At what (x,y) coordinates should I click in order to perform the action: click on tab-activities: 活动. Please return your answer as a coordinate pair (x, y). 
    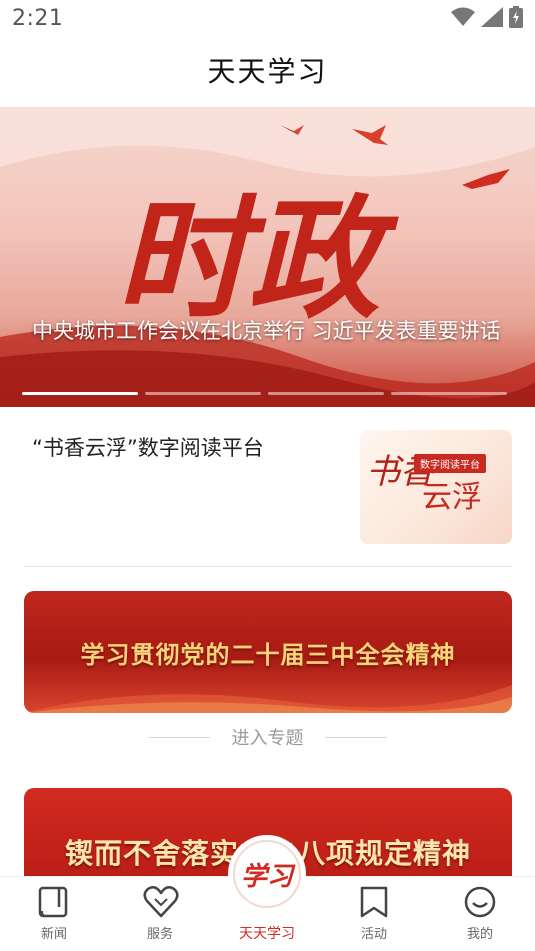
    Looking at the image, I should click on (374, 914).